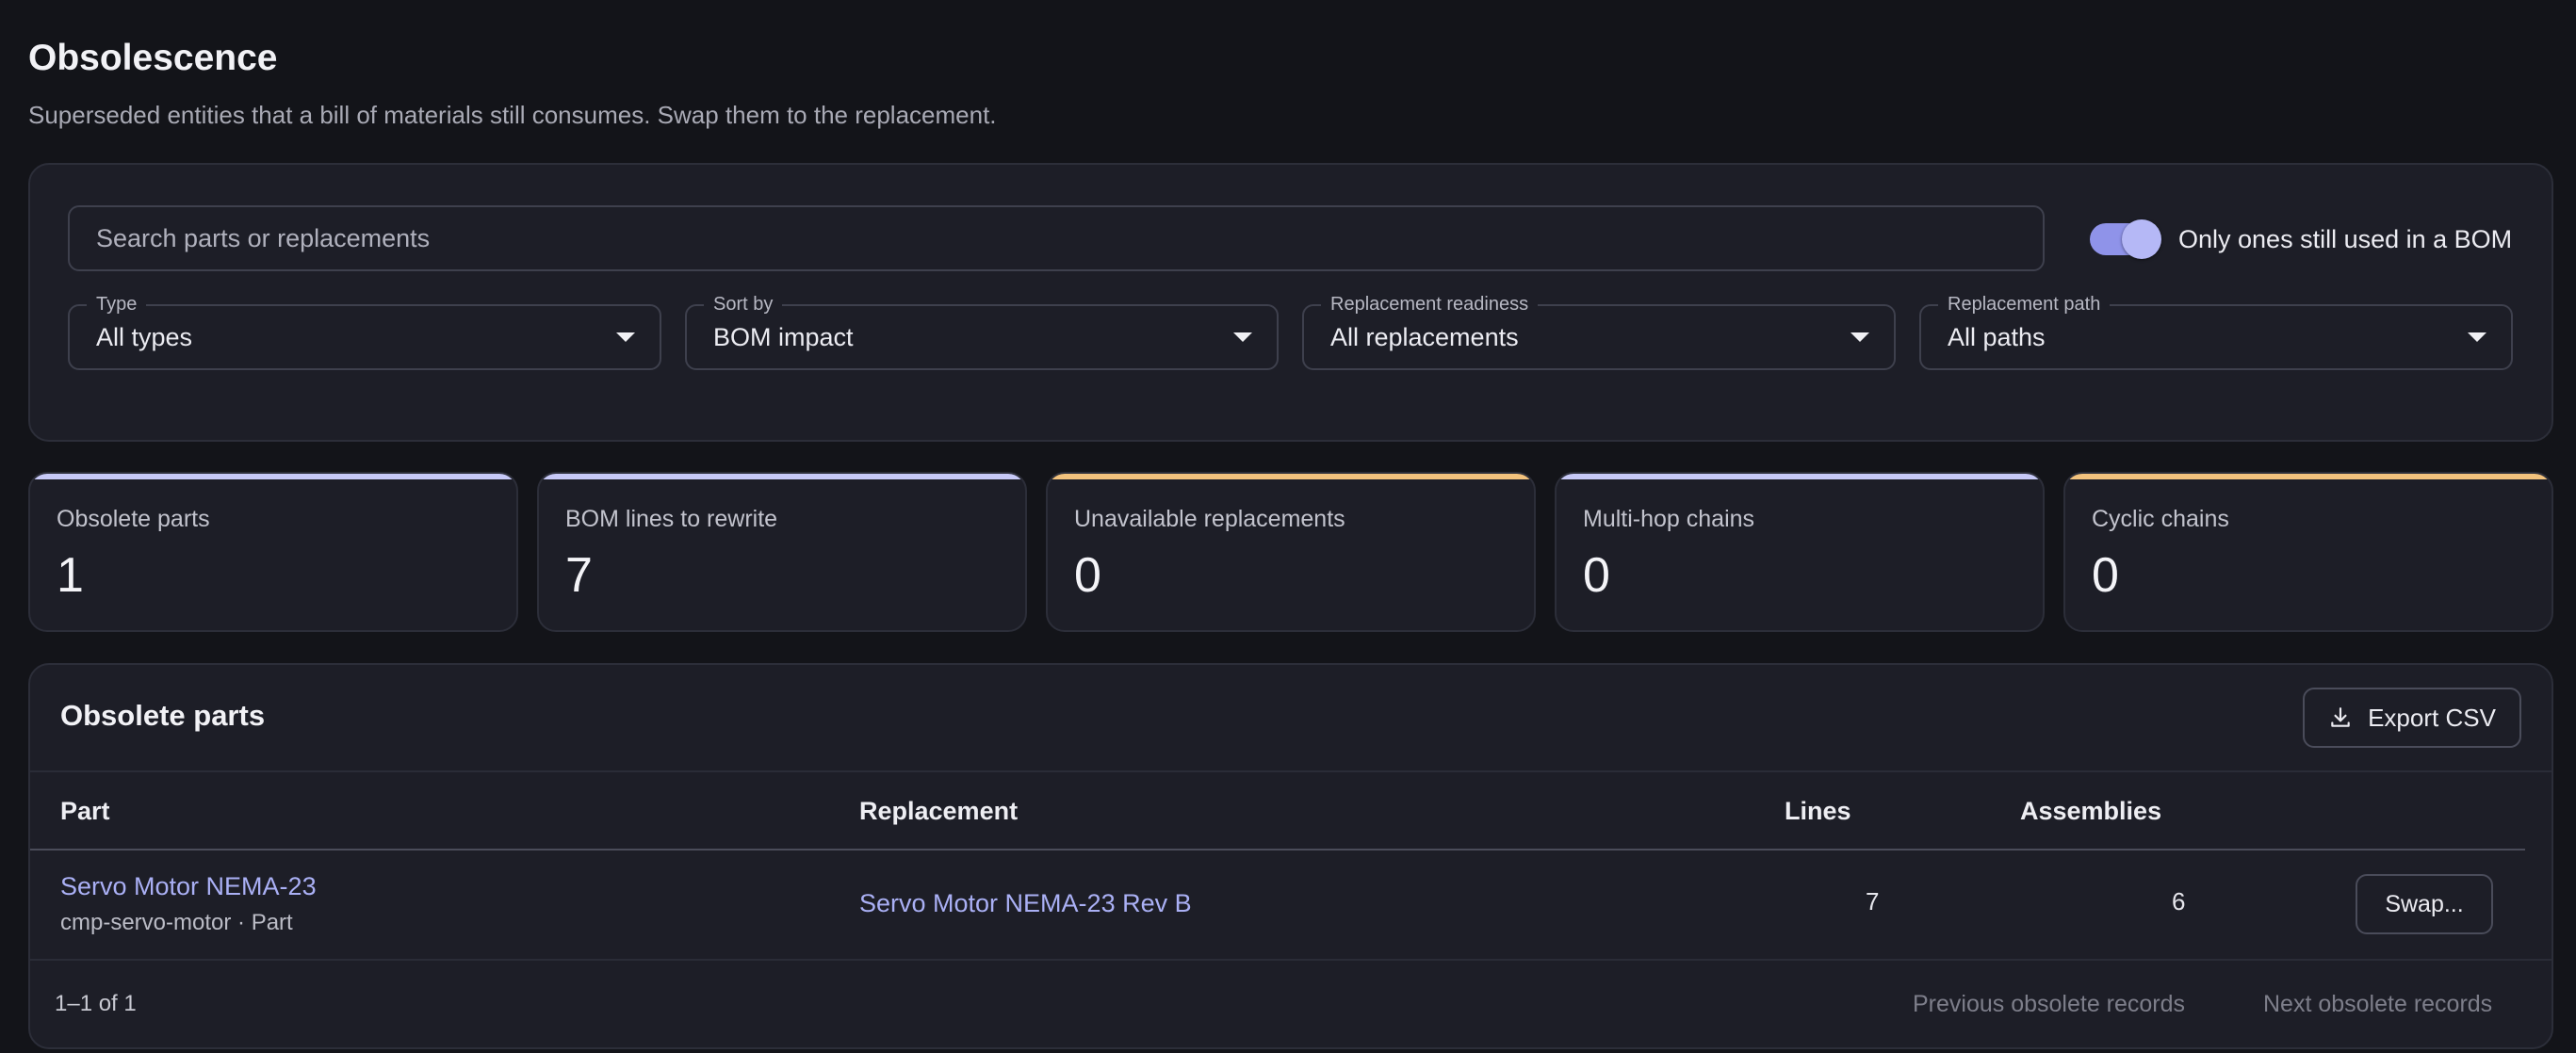  I want to click on search-input, so click(1056, 238).